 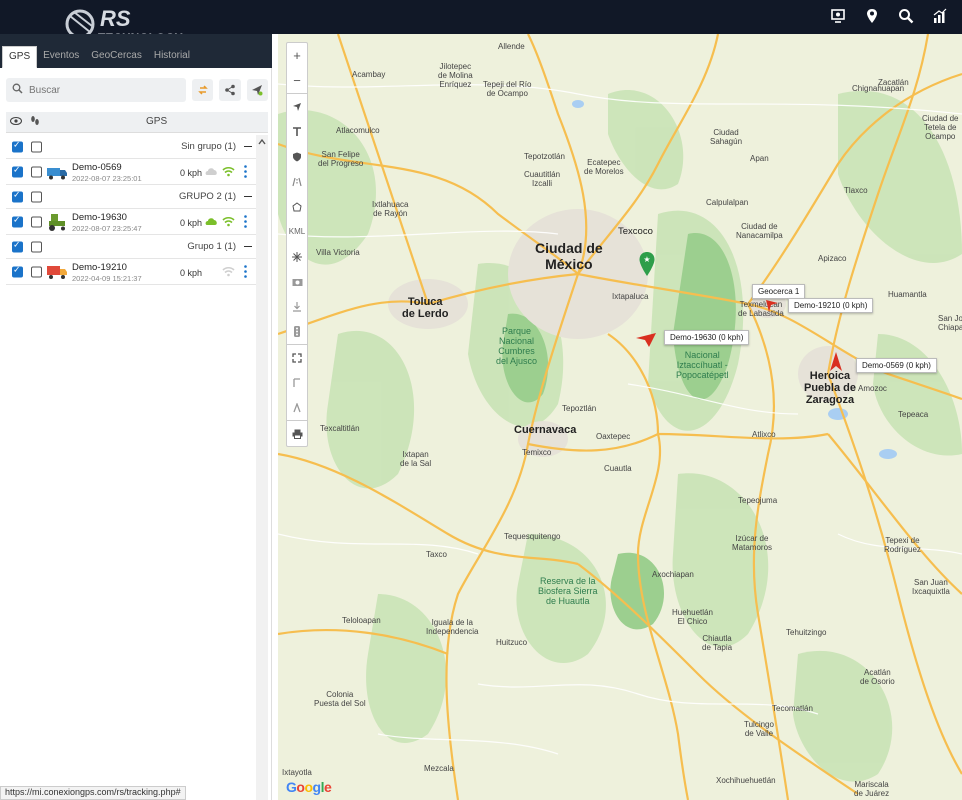 I want to click on camera-tool, so click(x=297, y=281).